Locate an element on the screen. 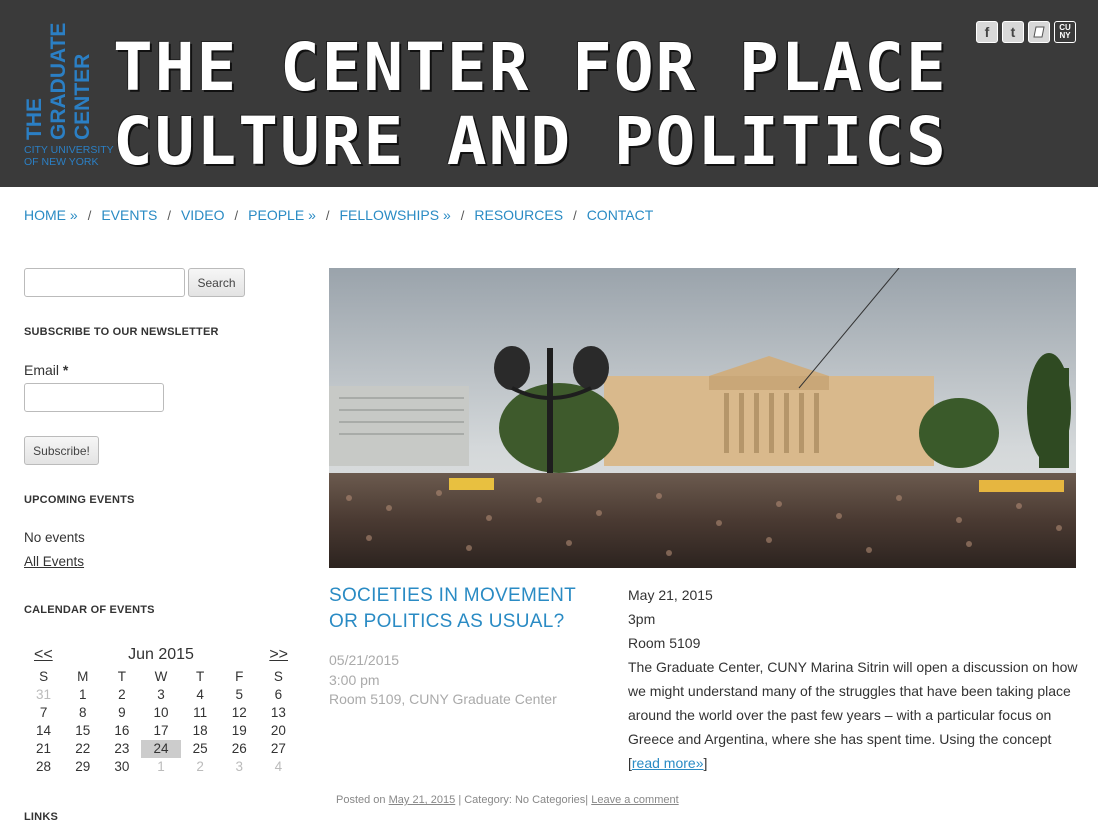 This screenshot has width=1098, height=826. no-events-text: No events is located at coordinates (54, 537).